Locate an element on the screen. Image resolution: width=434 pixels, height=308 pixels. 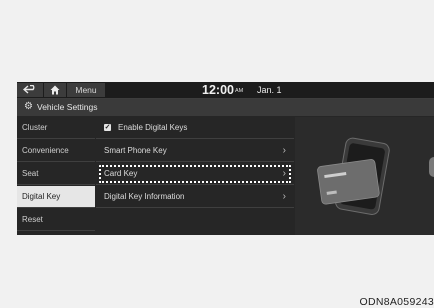
sidebar-item-digital-key: Digital Key is located at coordinates (56, 197).